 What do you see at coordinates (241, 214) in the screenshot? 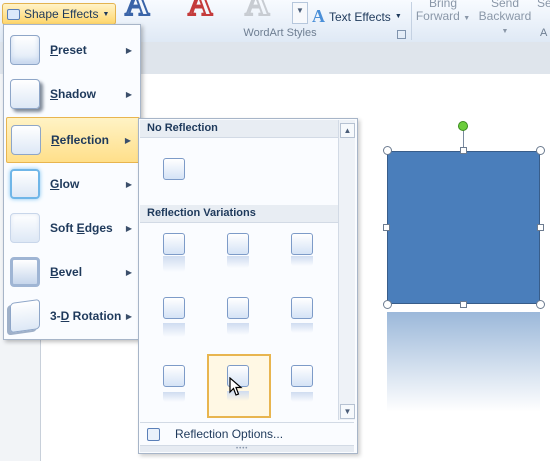
I see `reflection-variations-header: Reflection Variations` at bounding box center [241, 214].